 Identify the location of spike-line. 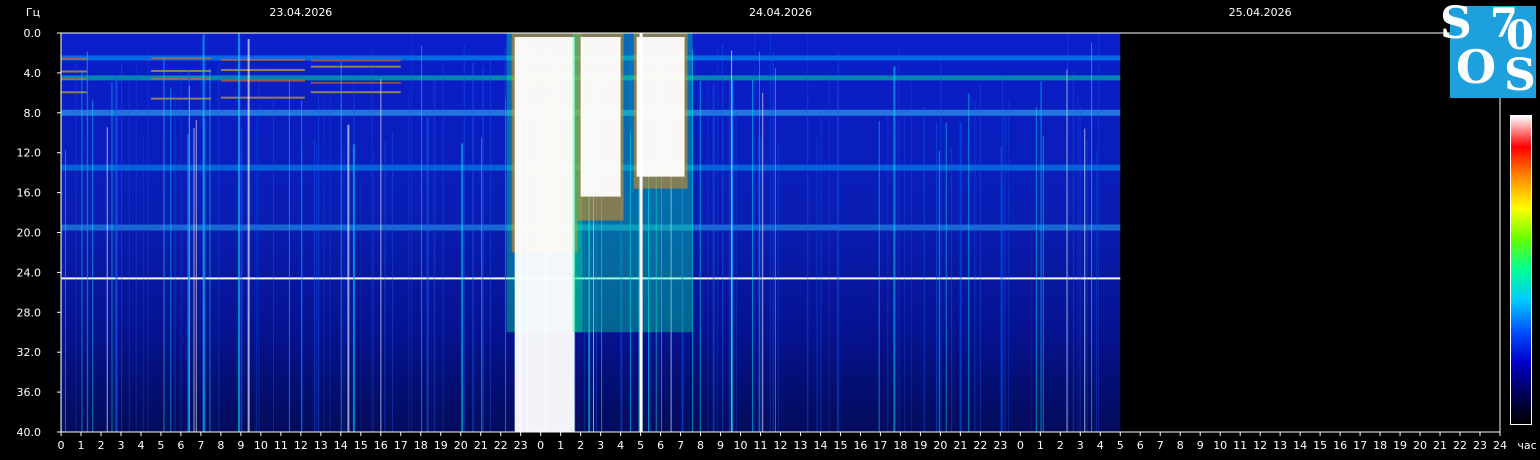
(641, 232).